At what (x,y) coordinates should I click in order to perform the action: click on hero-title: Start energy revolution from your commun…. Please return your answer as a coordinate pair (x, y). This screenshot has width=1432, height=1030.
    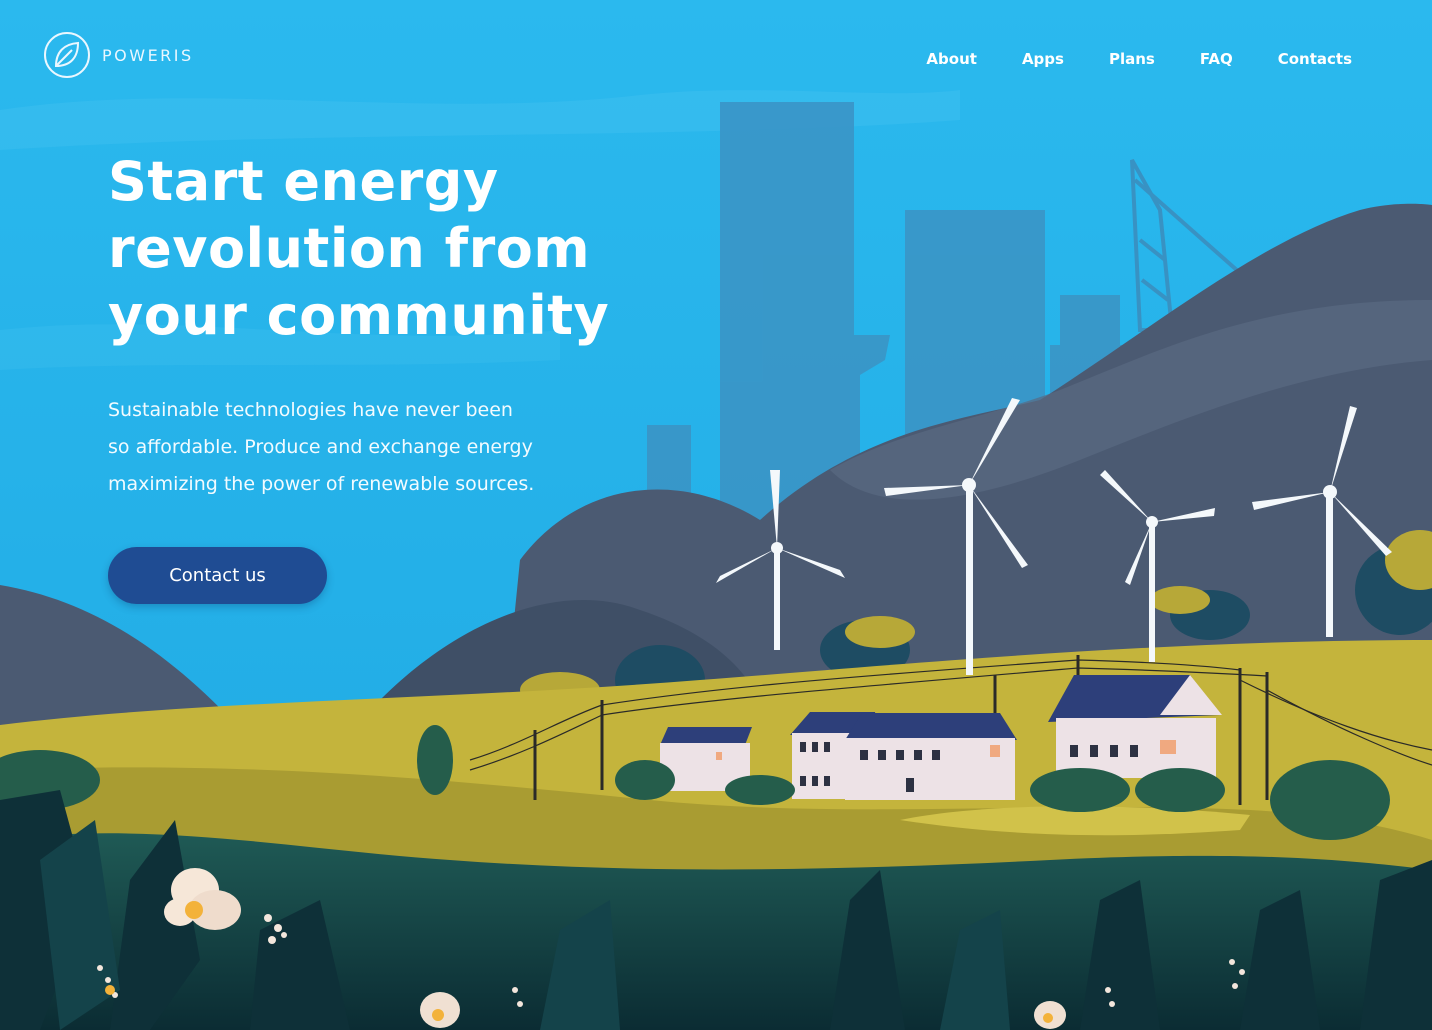
    Looking at the image, I should click on (388, 248).